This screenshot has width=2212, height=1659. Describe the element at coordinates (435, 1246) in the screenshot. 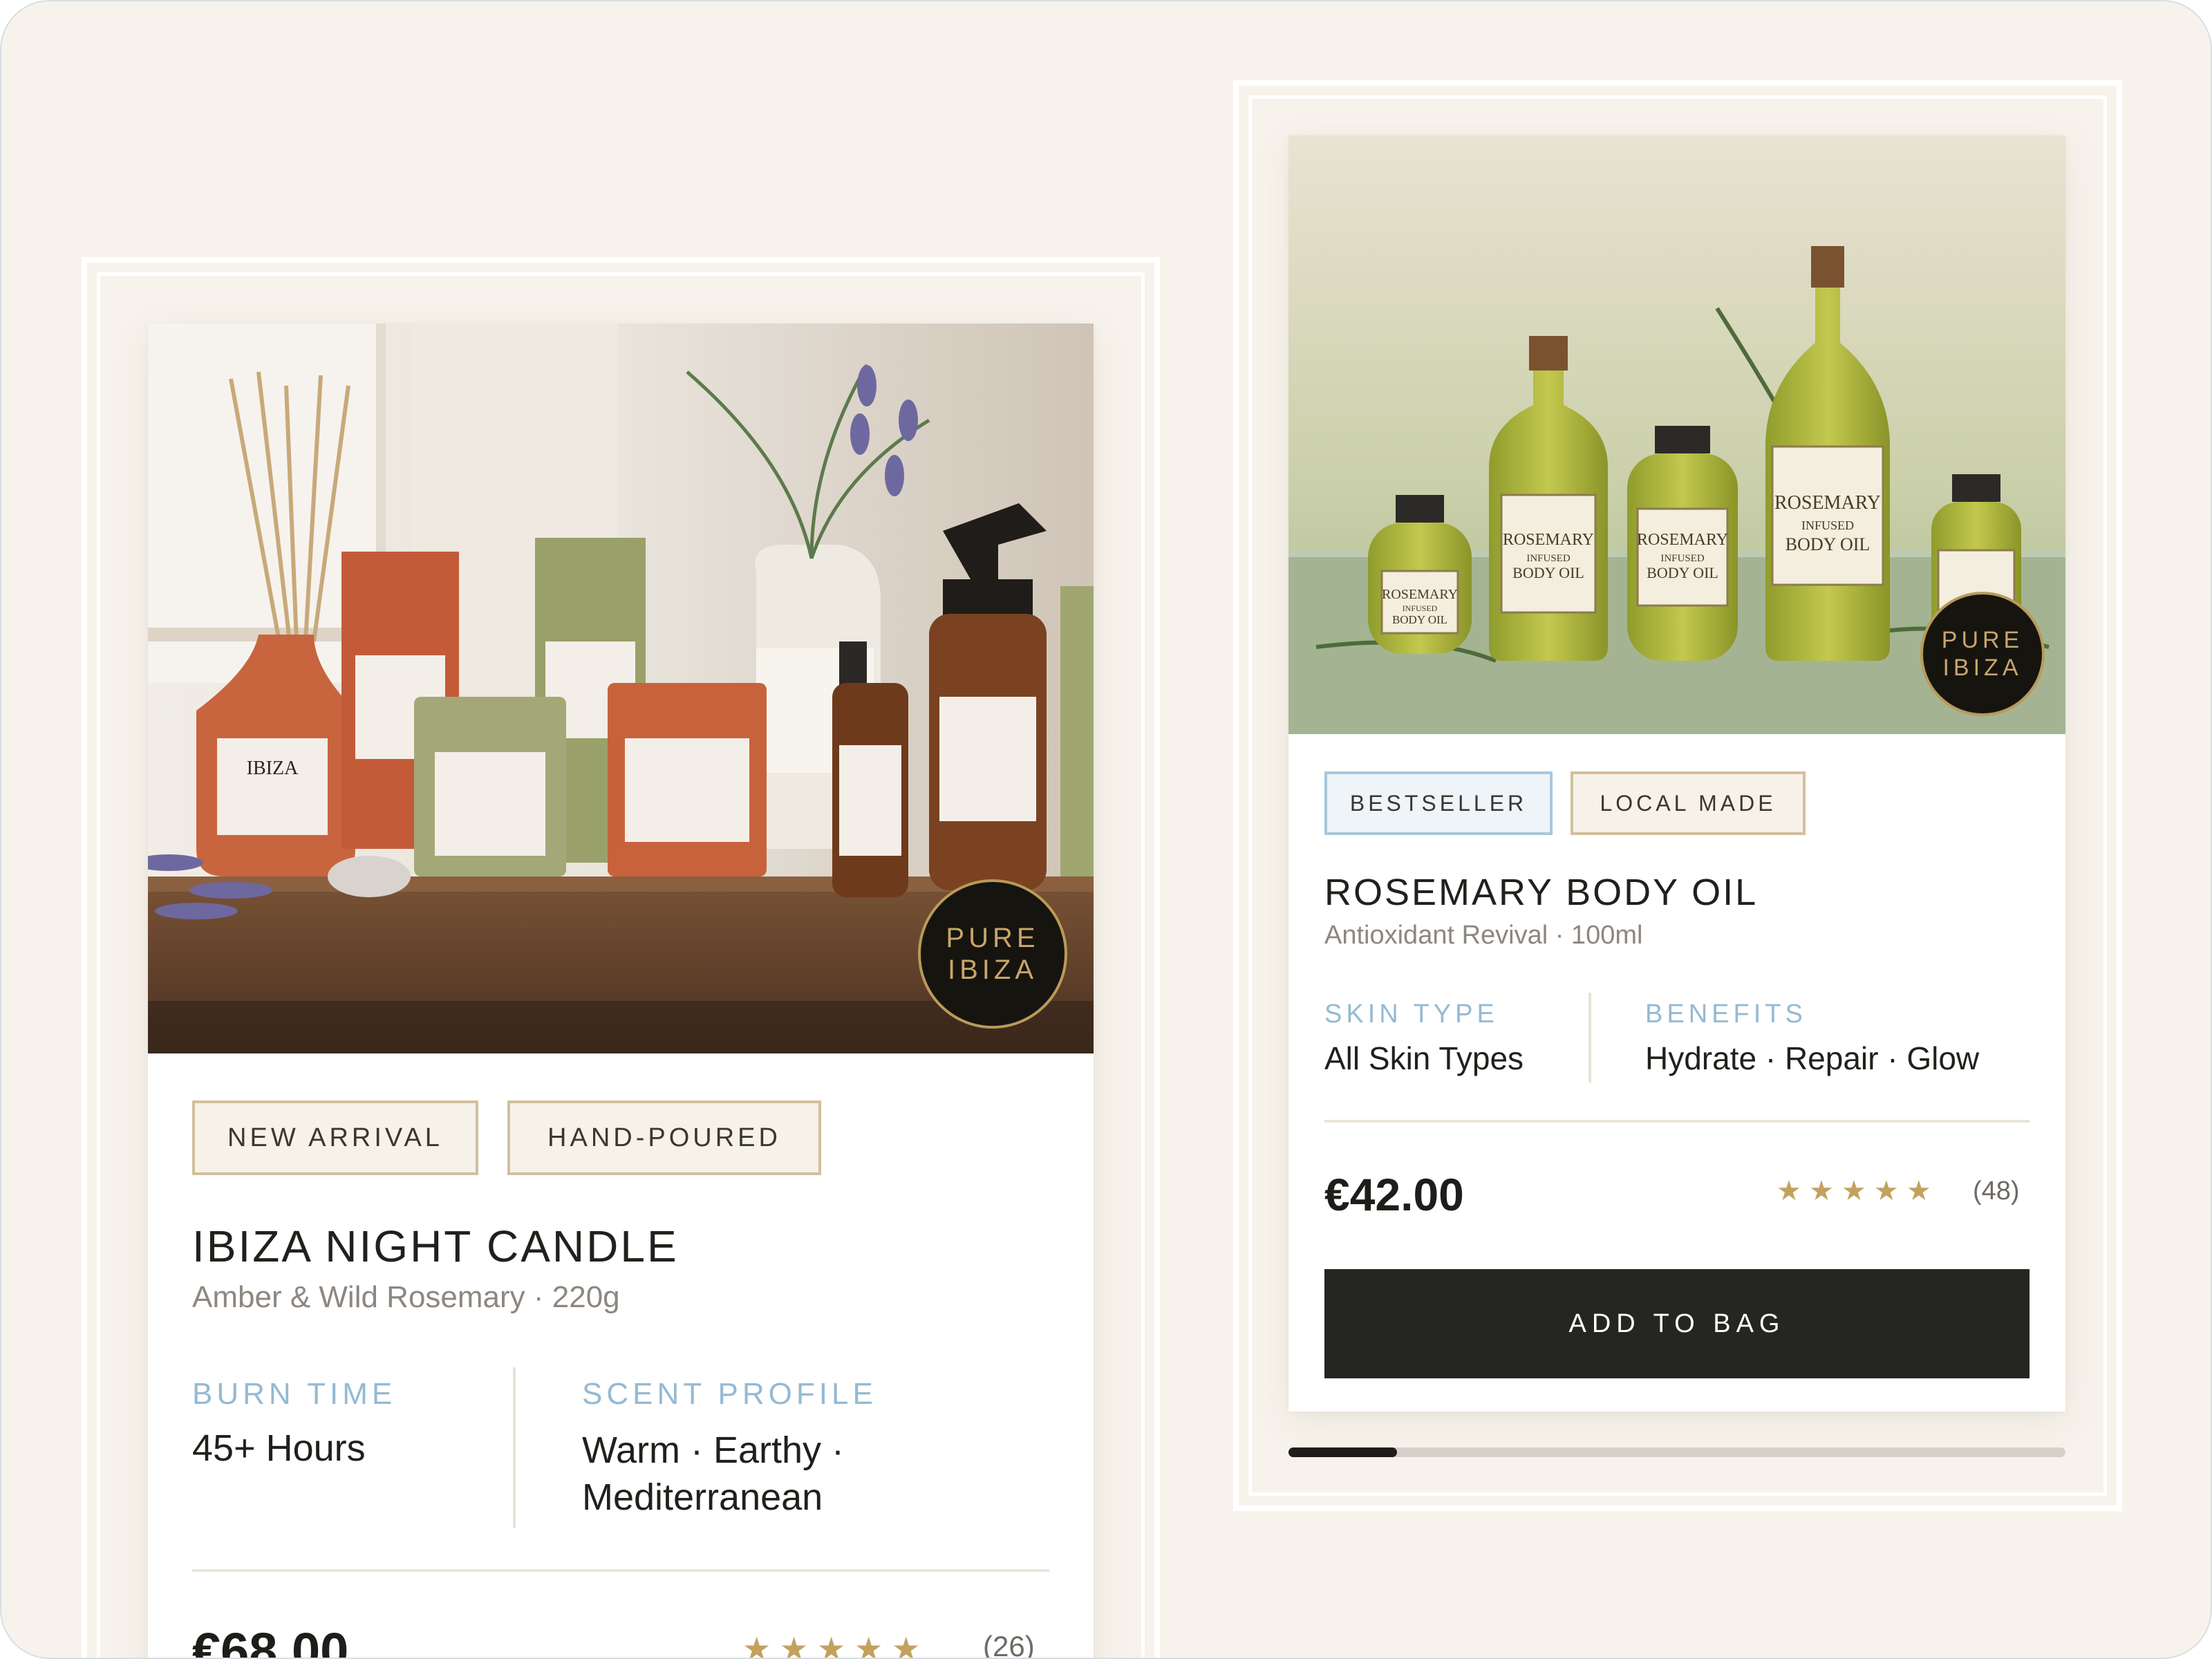

I see `product-title: IBIZA NIGHT CANDLE` at that location.